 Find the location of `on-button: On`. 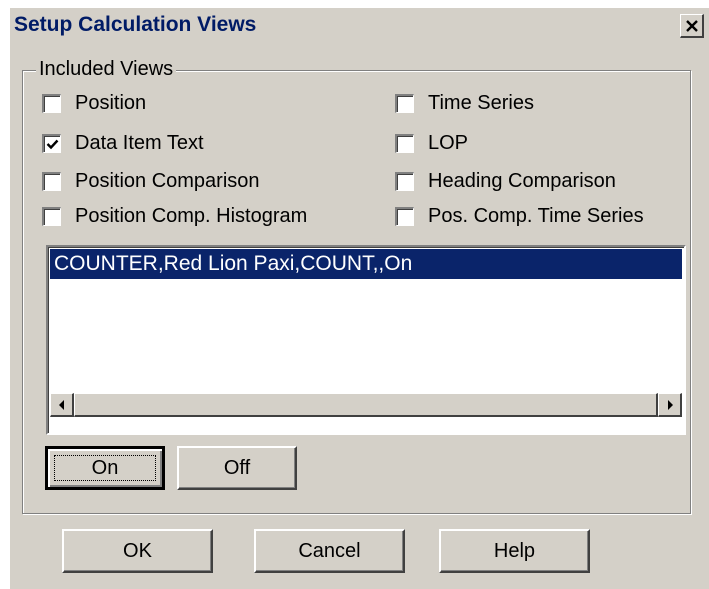

on-button: On is located at coordinates (105, 468).